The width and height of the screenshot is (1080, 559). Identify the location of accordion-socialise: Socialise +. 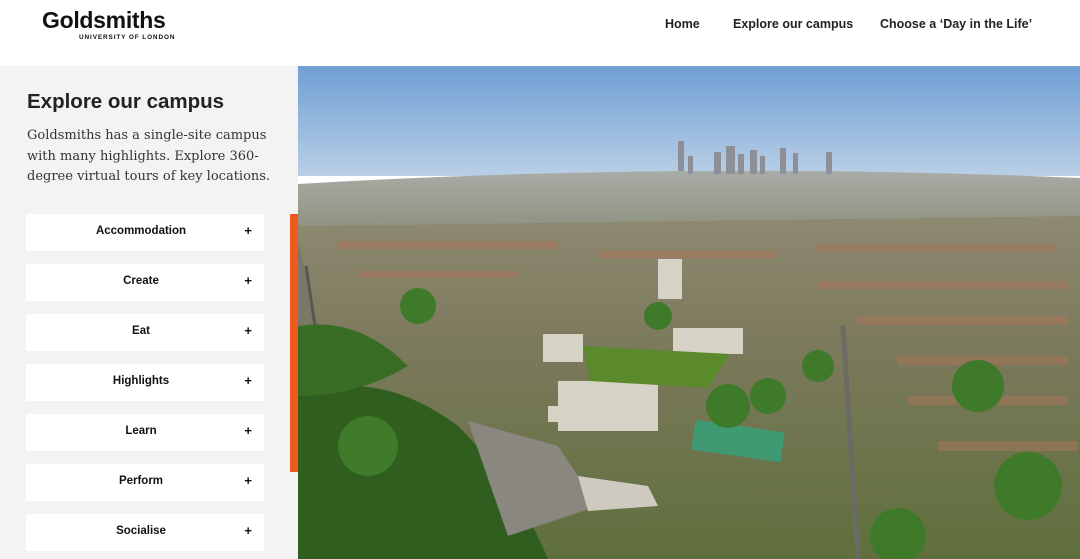
(145, 532).